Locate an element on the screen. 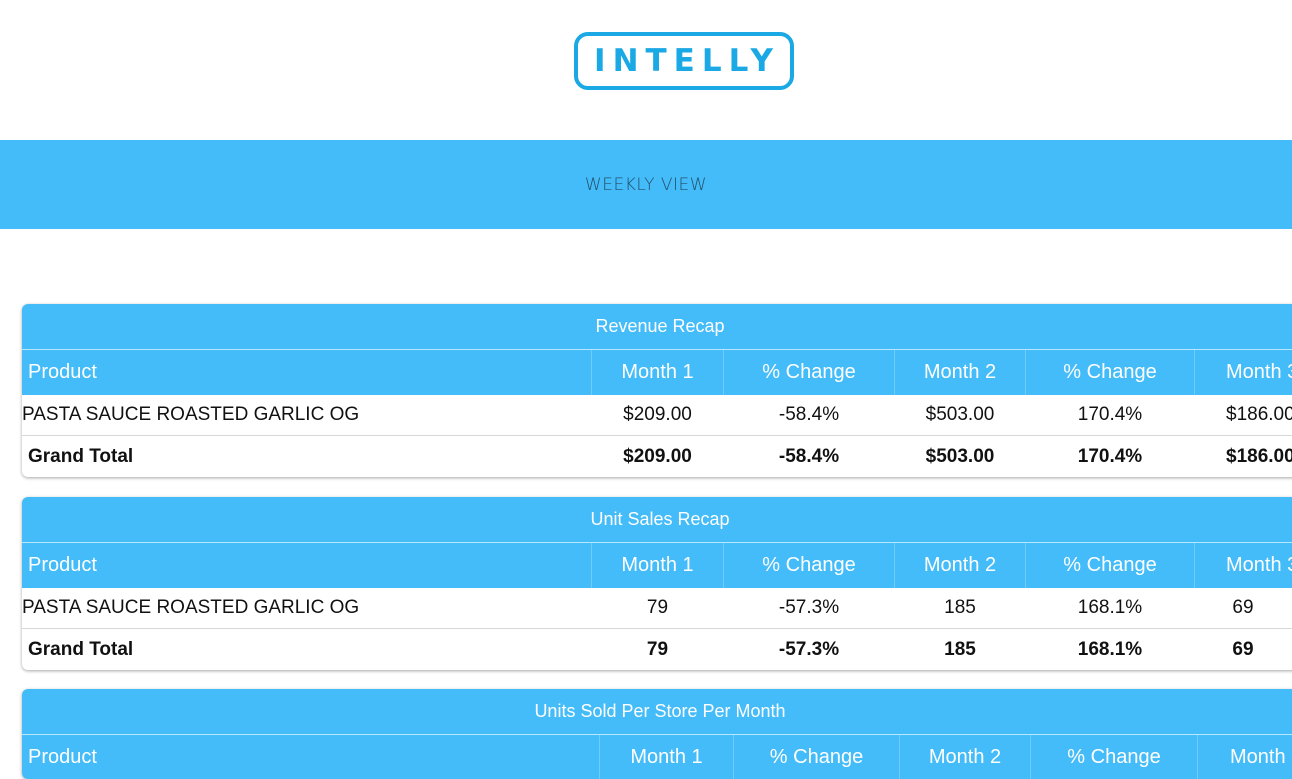 The width and height of the screenshot is (1292, 779). month-1-cell: $209.00 is located at coordinates (657, 414).